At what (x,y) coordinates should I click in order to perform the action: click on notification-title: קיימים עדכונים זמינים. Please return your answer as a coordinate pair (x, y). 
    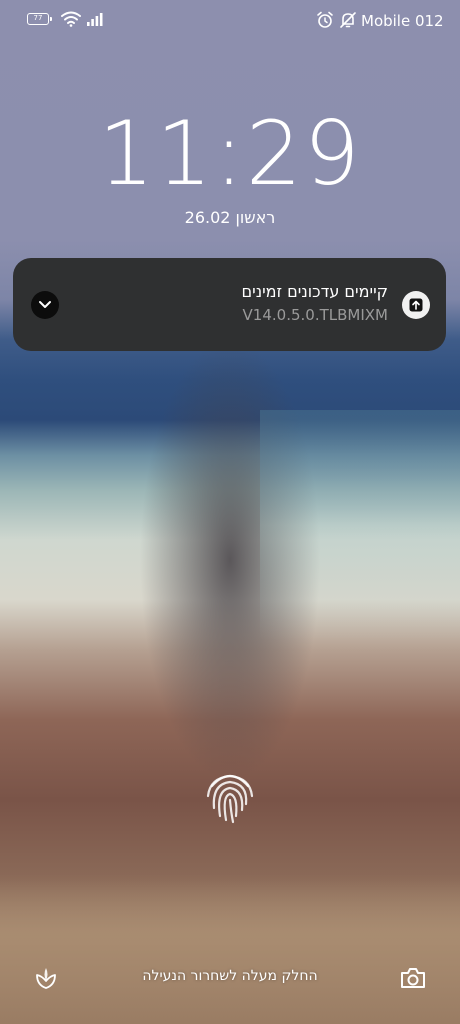
    Looking at the image, I should click on (315, 291).